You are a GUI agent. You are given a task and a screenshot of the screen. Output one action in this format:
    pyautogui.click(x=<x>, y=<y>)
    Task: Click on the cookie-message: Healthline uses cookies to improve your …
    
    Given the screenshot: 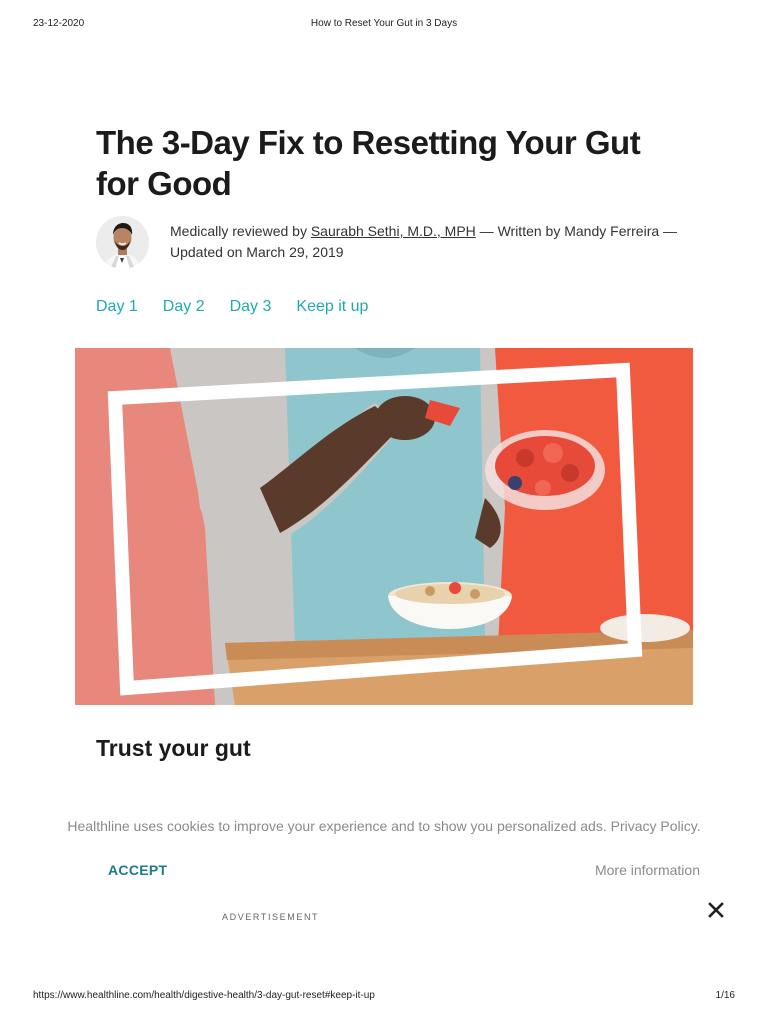 What is the action you would take?
    pyautogui.click(x=337, y=826)
    